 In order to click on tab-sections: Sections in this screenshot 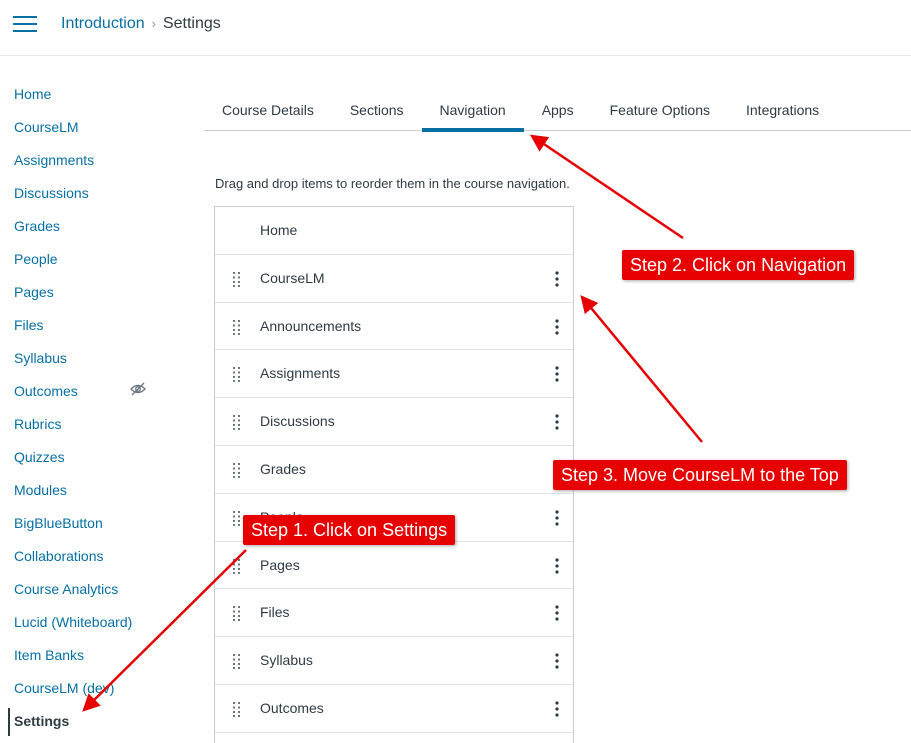, I will do `click(377, 111)`.